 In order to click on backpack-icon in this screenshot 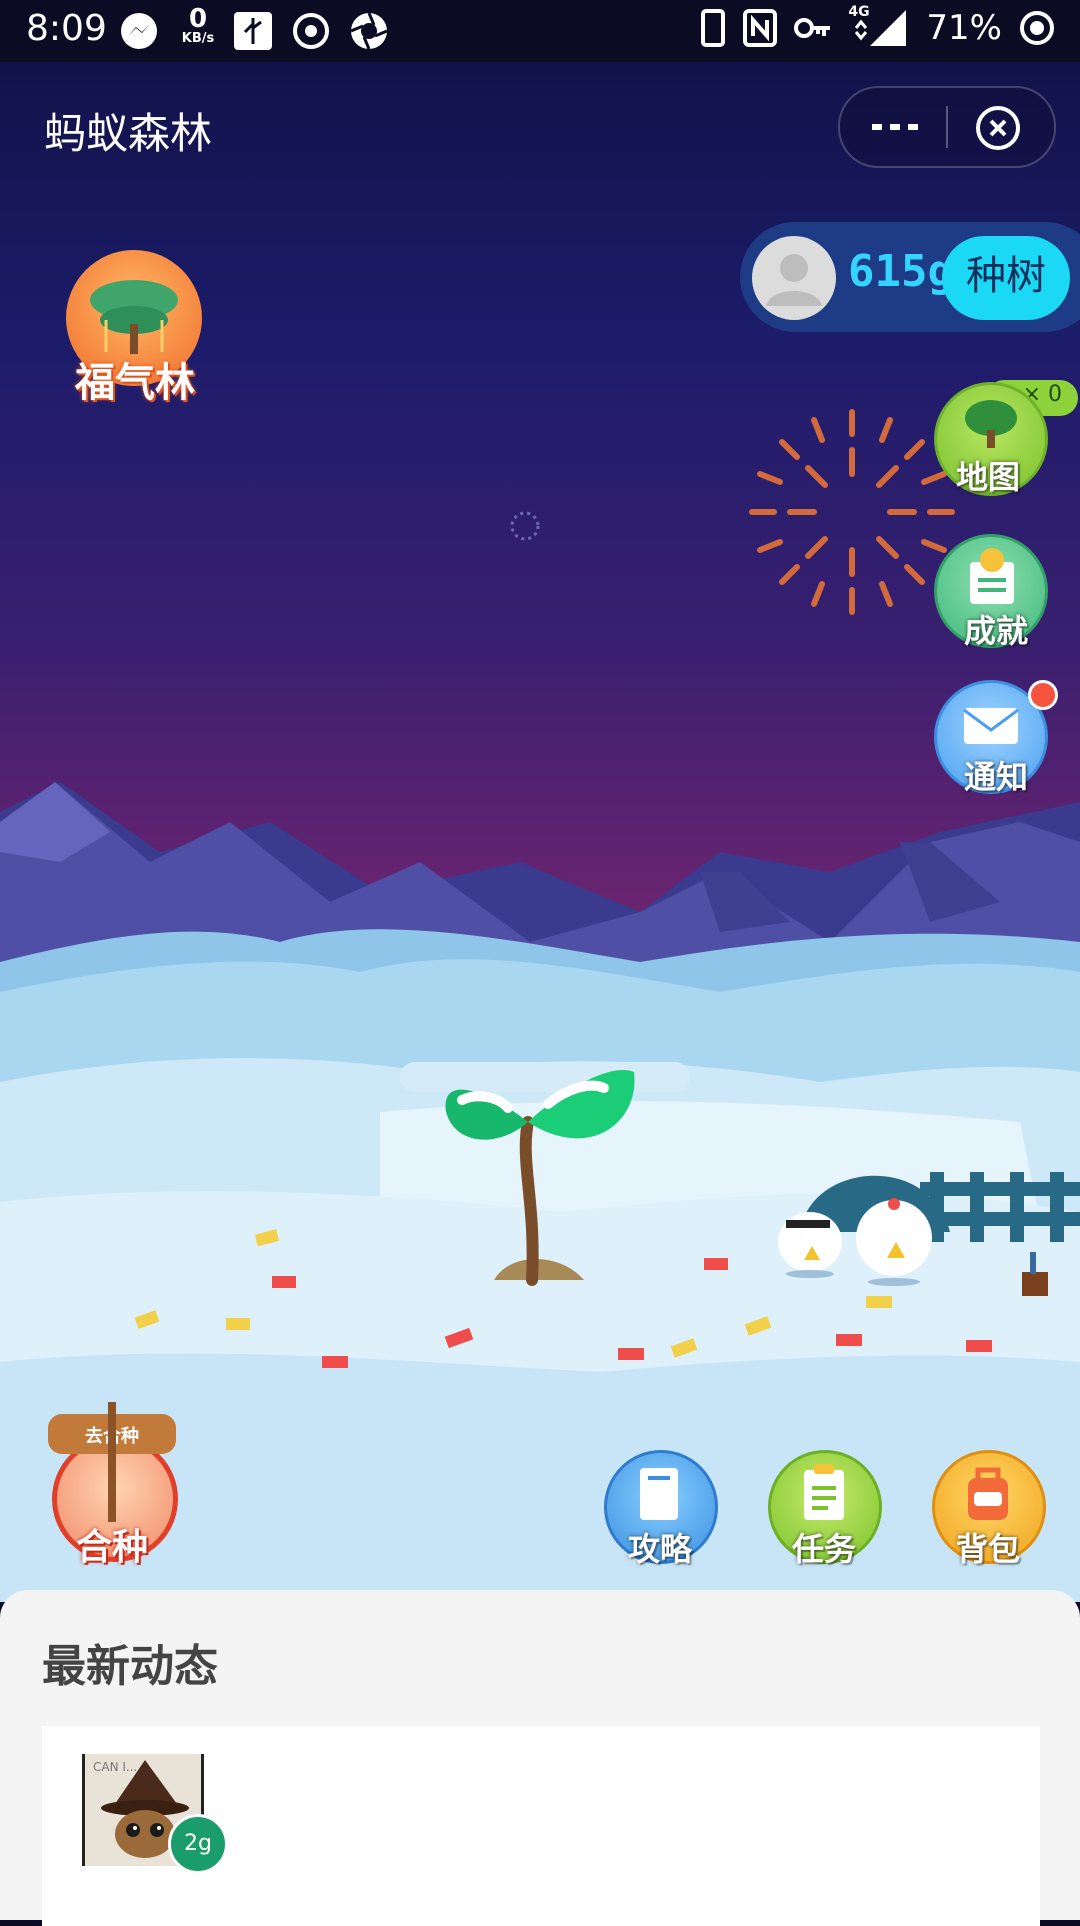, I will do `click(988, 1493)`.